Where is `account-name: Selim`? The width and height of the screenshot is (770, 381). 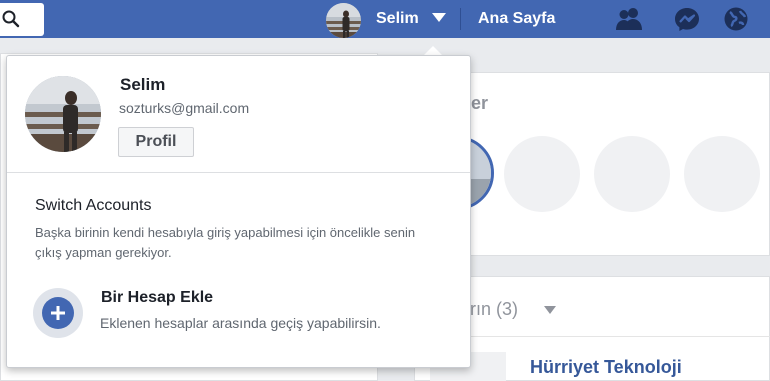
account-name: Selim is located at coordinates (143, 84).